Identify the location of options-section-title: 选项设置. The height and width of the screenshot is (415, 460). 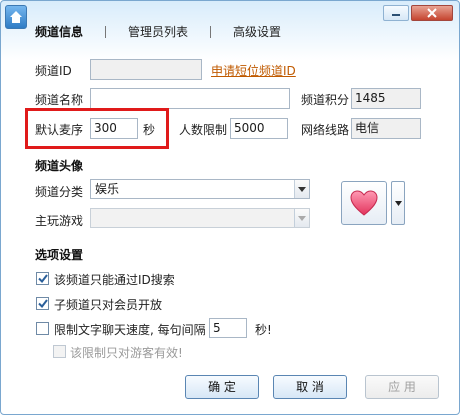
(59, 255).